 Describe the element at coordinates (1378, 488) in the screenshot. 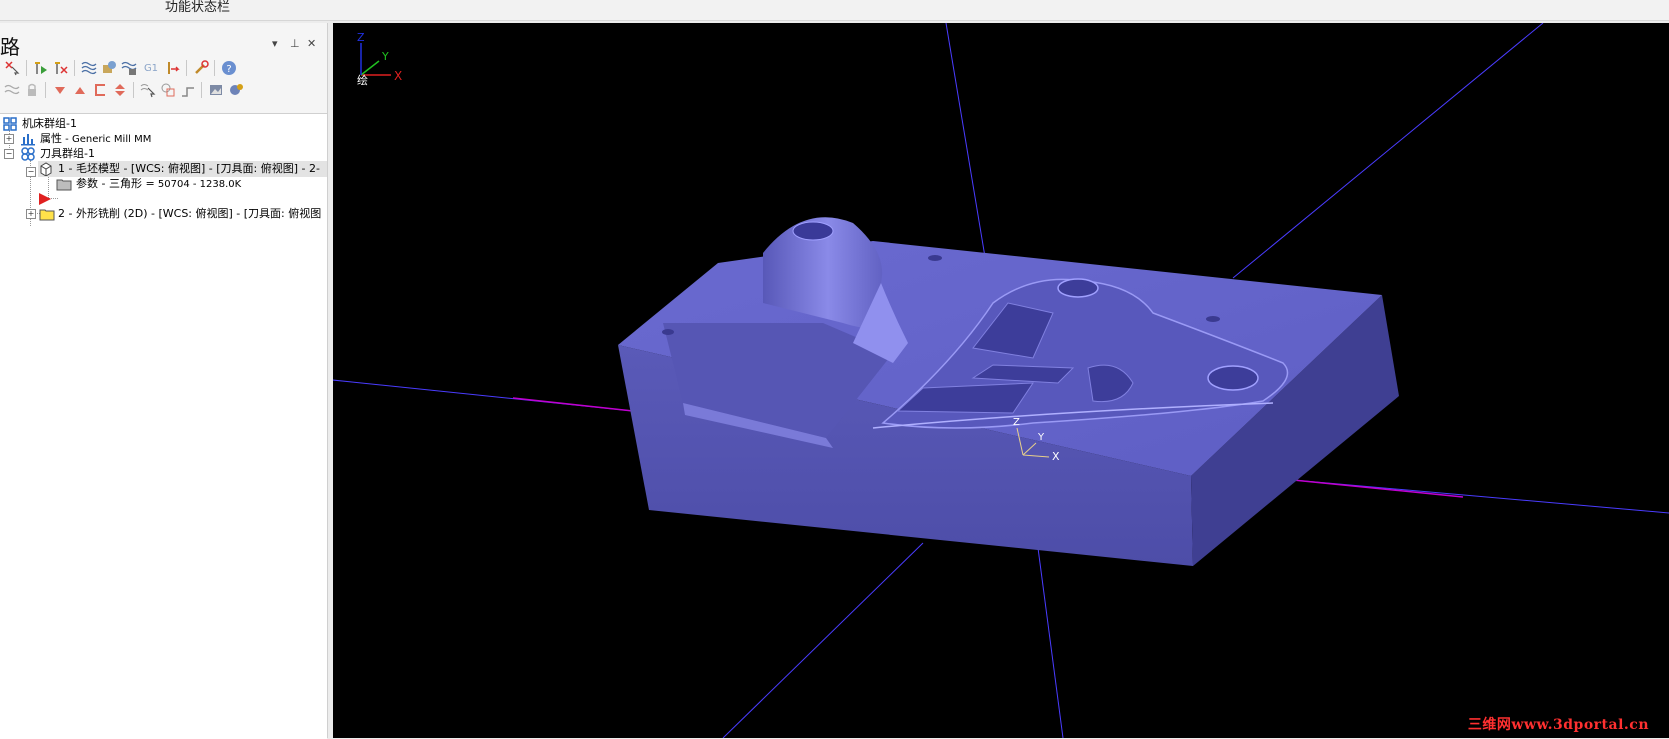

I see `axis-line-right-magenta` at that location.